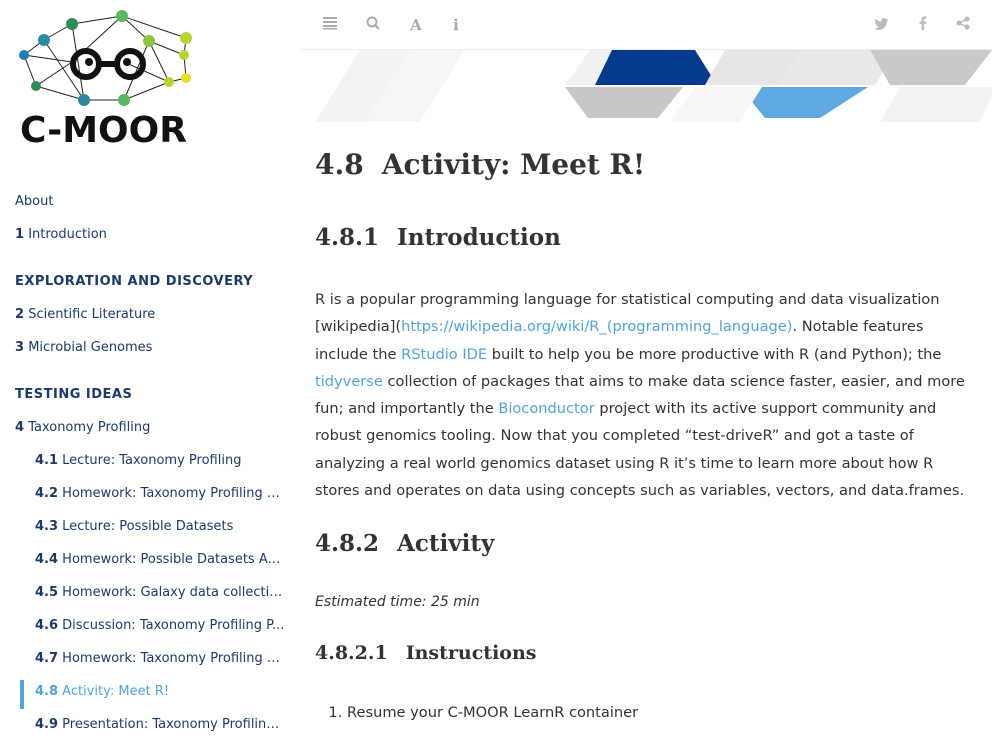  I want to click on toc-item-number: 4, so click(20, 427).